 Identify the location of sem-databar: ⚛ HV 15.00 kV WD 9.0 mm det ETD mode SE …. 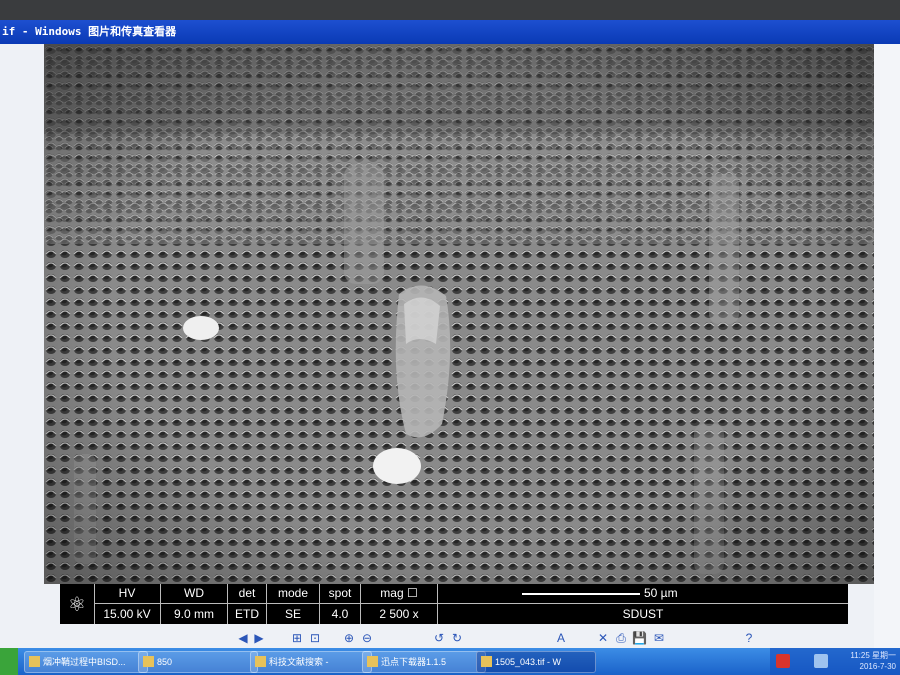
(454, 604).